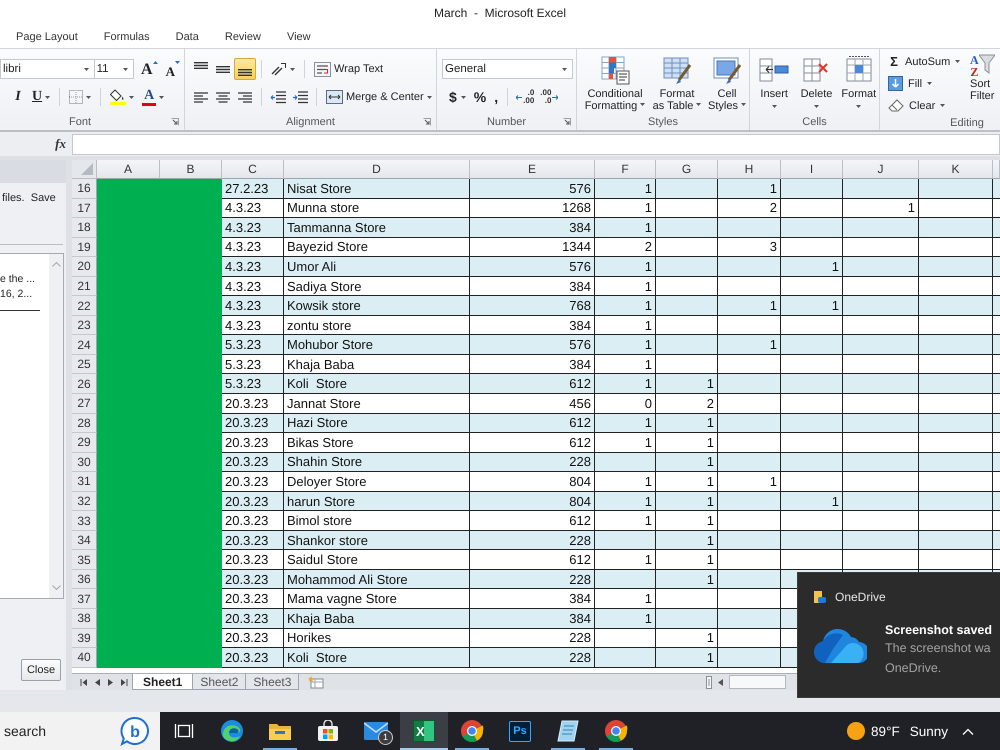 The width and height of the screenshot is (1000, 750). Describe the element at coordinates (80, 731) in the screenshot. I see `search-field: search b` at that location.